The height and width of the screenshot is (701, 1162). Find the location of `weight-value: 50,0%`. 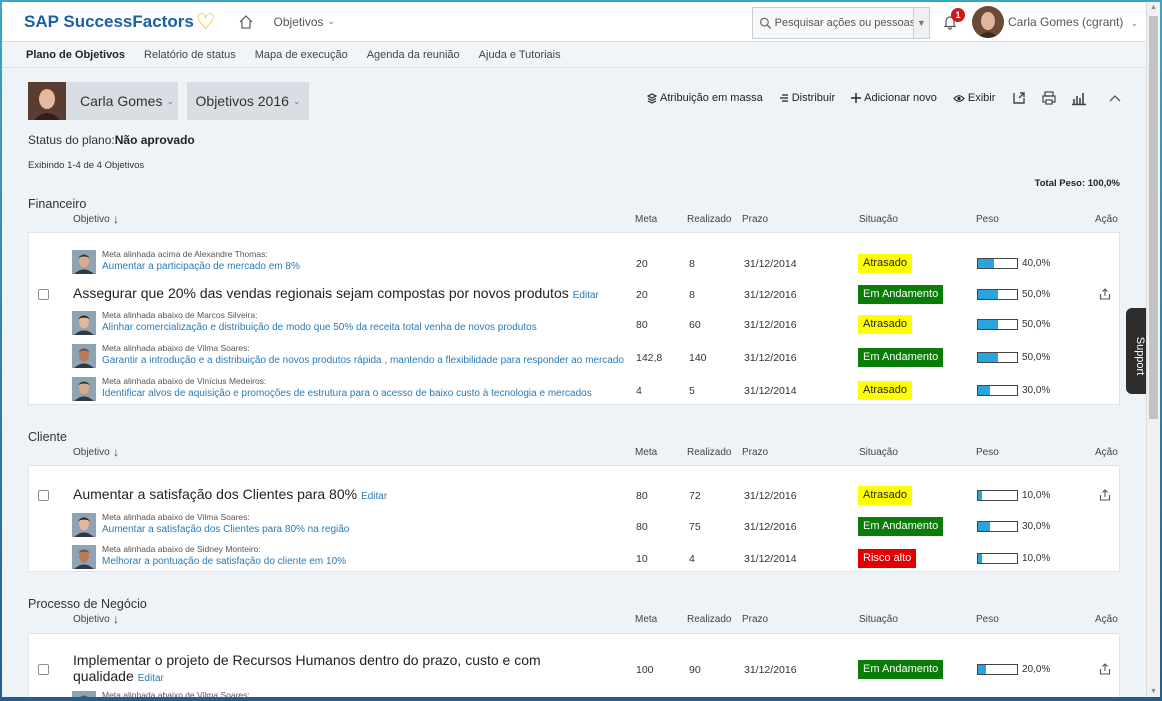

weight-value: 50,0% is located at coordinates (1036, 294).